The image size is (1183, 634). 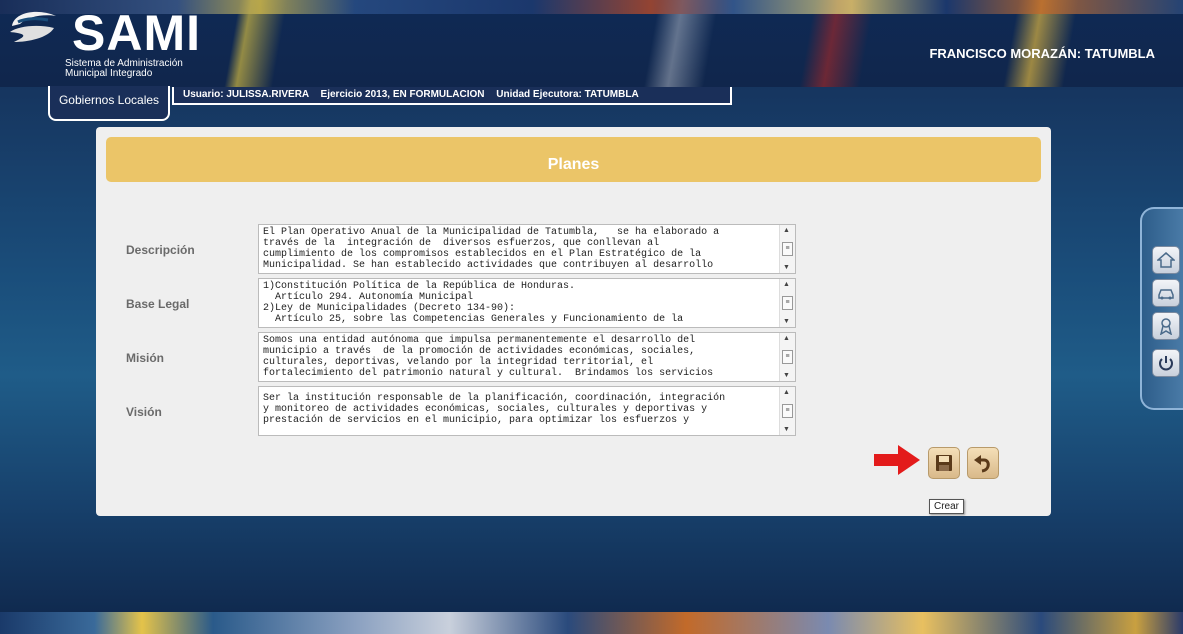 What do you see at coordinates (144, 412) in the screenshot?
I see `vision-label: Visión` at bounding box center [144, 412].